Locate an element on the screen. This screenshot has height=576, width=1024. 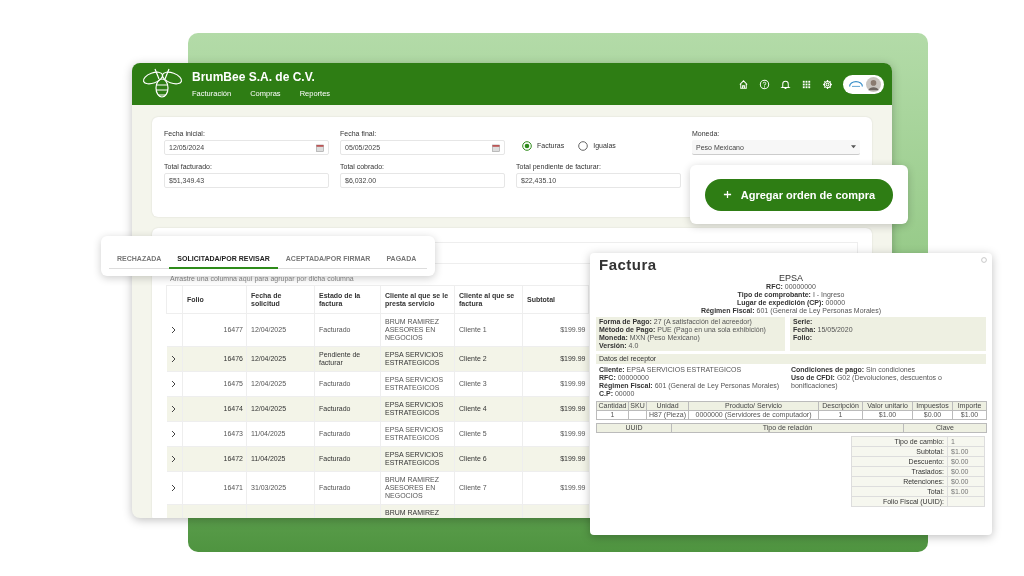
bell-icon is located at coordinates (785, 84).